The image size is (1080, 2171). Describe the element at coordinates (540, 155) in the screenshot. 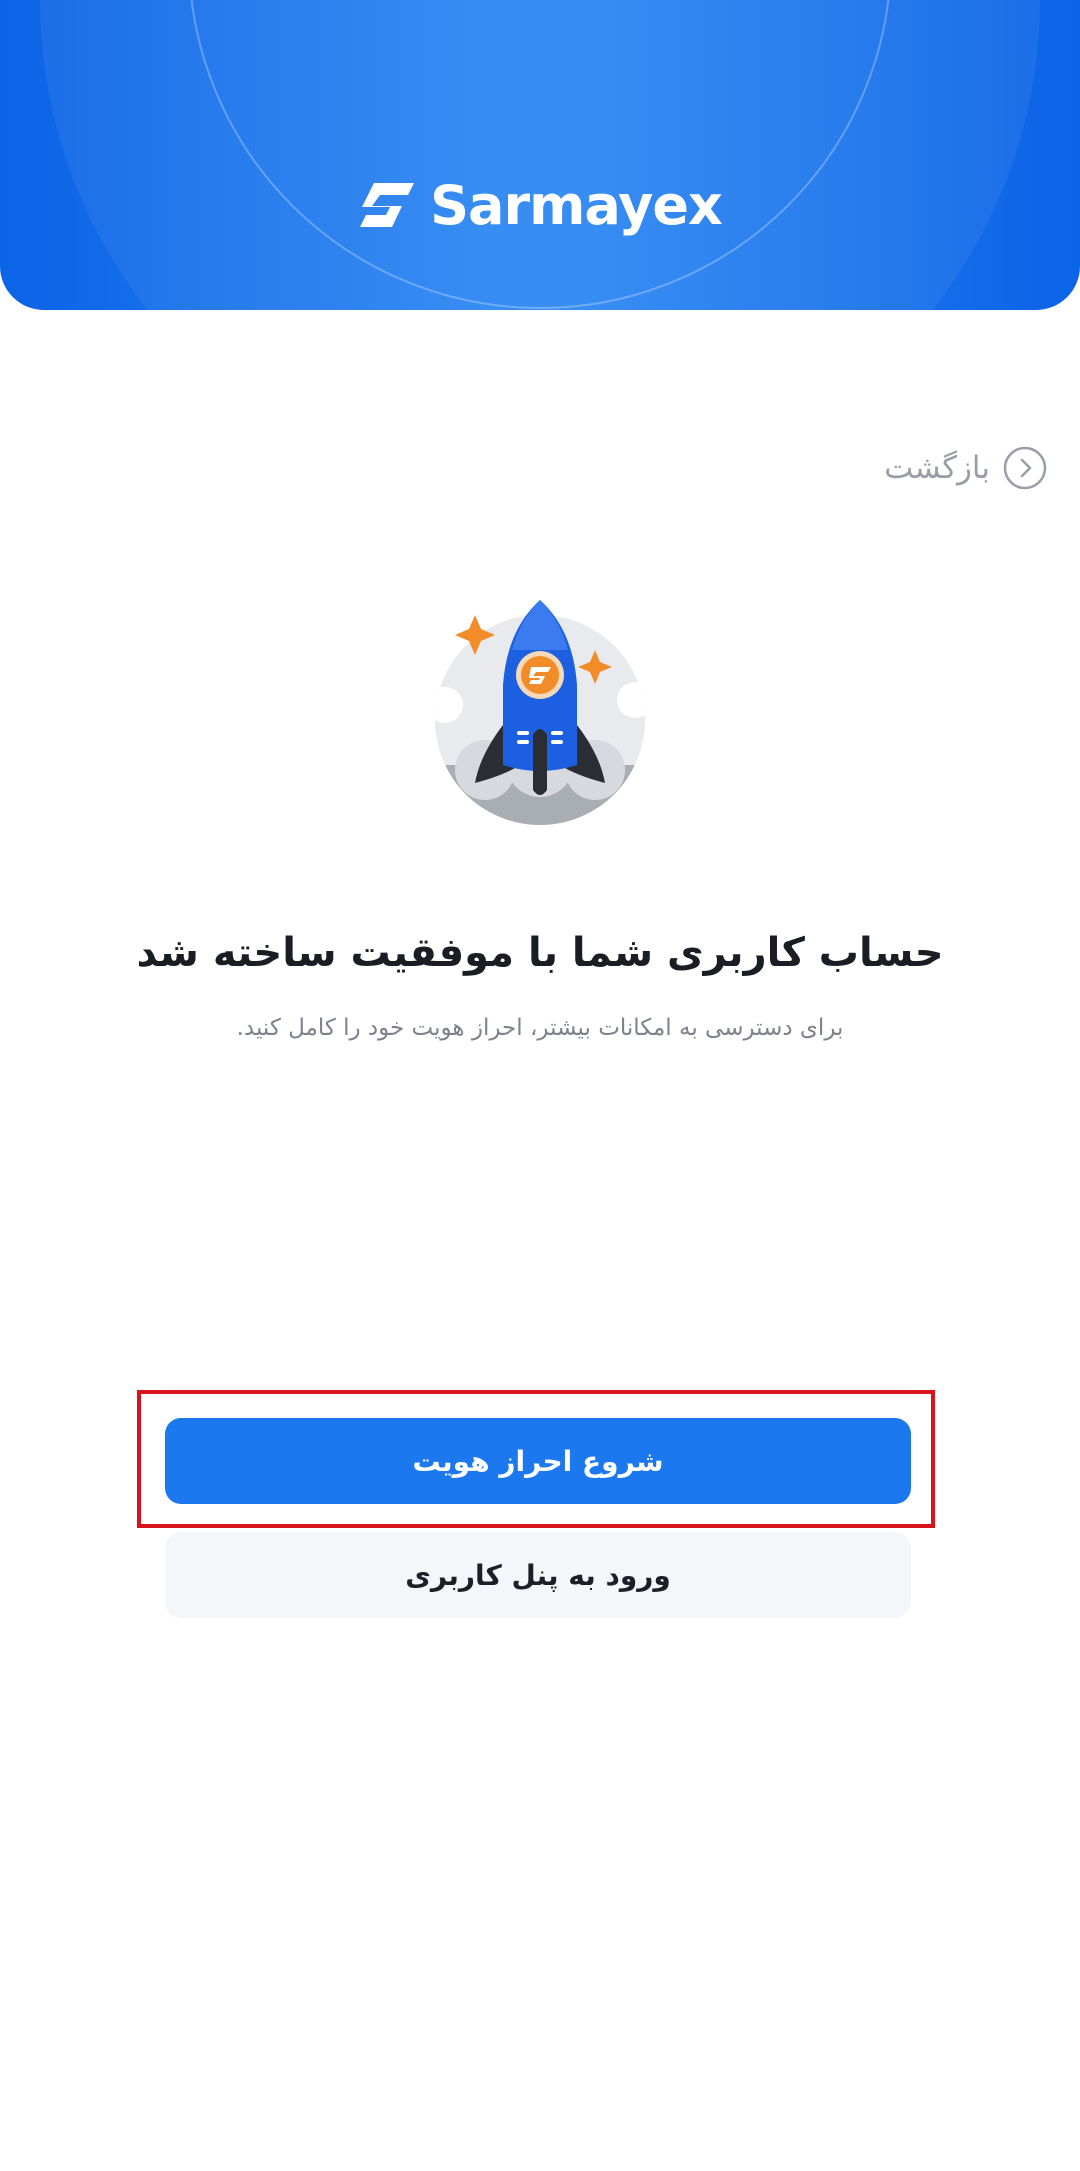

I see `app-header: Sarmayex` at that location.